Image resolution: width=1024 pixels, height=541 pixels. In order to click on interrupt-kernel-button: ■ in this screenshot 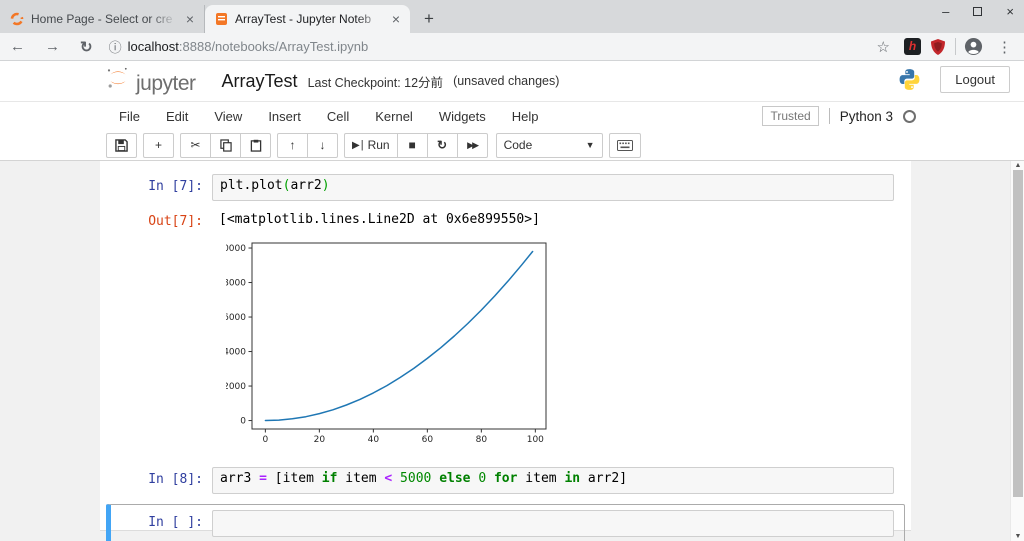, I will do `click(412, 145)`.